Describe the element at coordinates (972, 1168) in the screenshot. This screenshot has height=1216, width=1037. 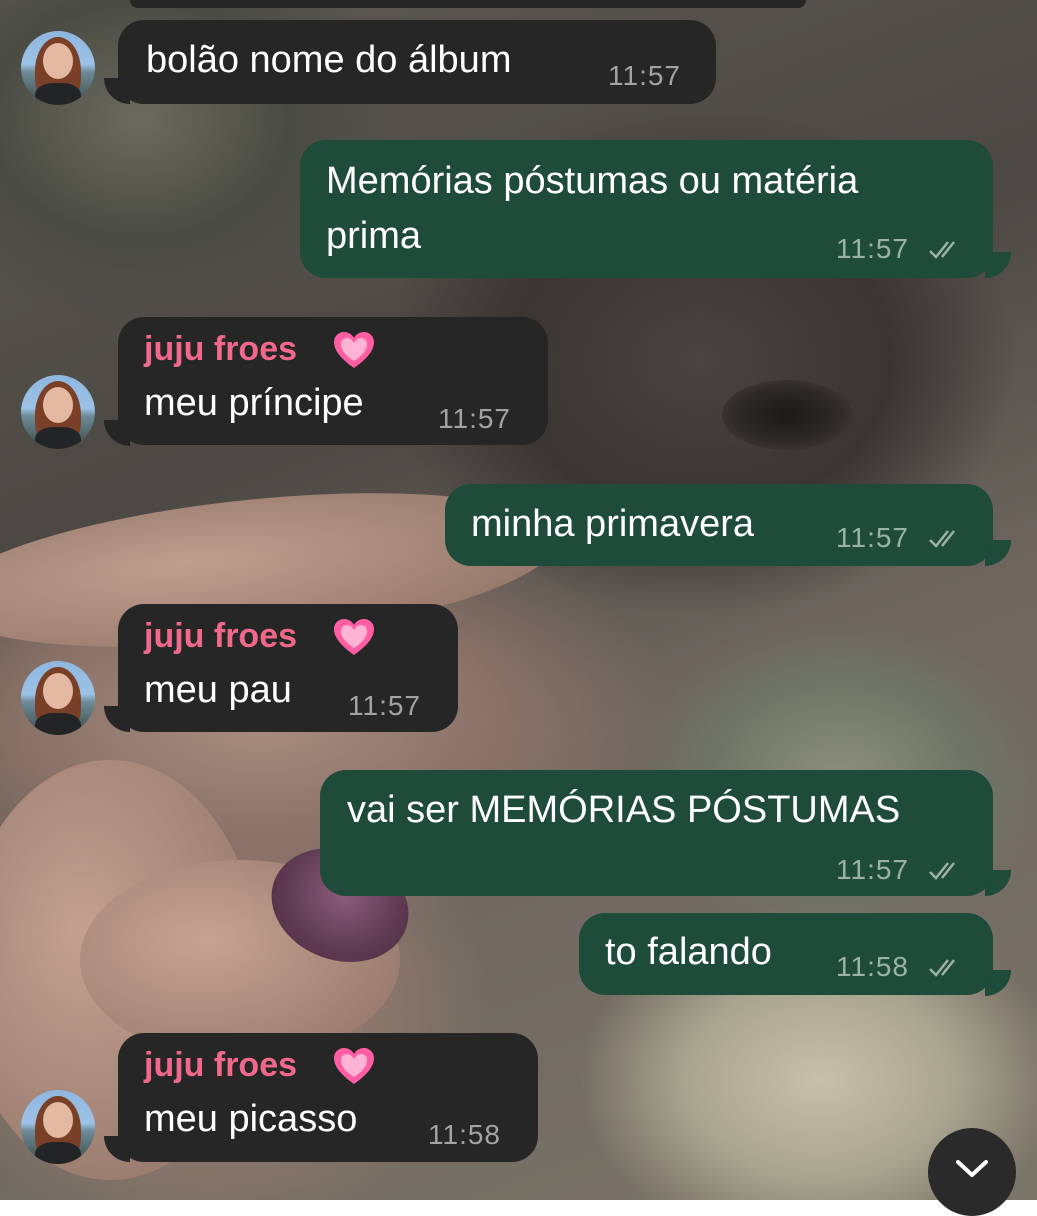
I see `chevron-down-icon` at that location.